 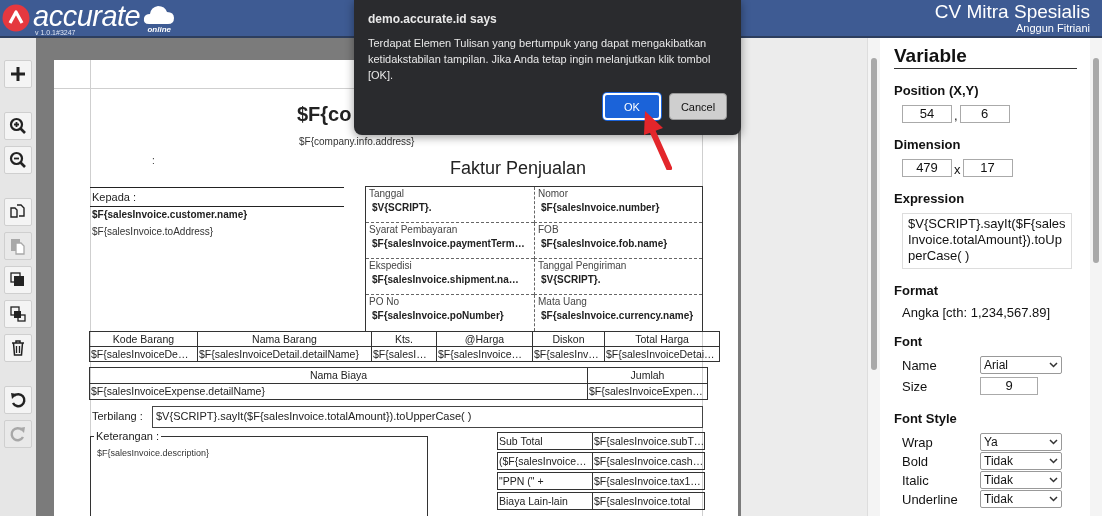 What do you see at coordinates (583, 265) in the screenshot?
I see `field-label: Tanggal Pengiriman` at bounding box center [583, 265].